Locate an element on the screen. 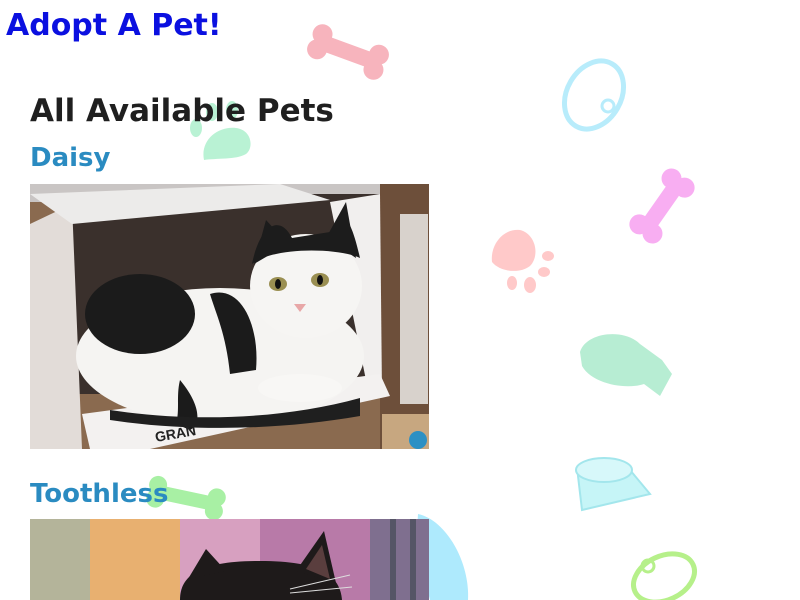  site-title: Adopt A Pet! is located at coordinates (114, 25).